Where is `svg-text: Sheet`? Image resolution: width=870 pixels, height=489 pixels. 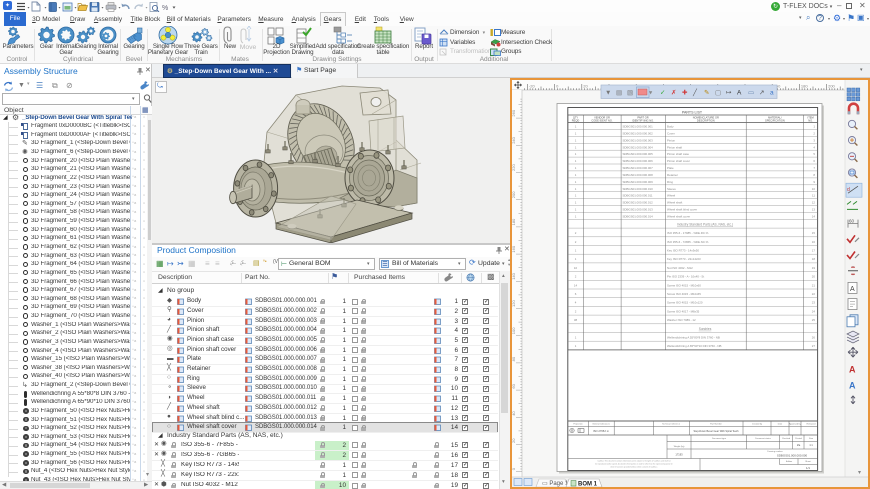
svg-text: Sheet is located at coordinates (808, 461).